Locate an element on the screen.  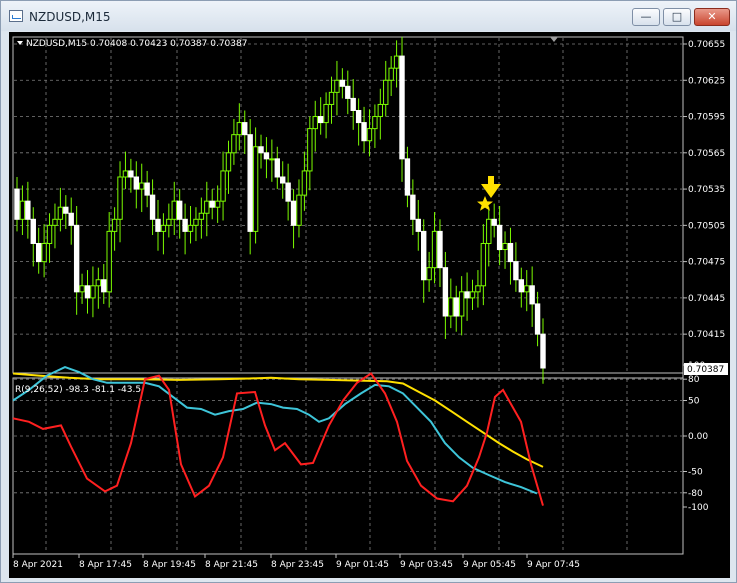
time-axis-label: 8 Apr 19:45 is located at coordinates (169, 565).